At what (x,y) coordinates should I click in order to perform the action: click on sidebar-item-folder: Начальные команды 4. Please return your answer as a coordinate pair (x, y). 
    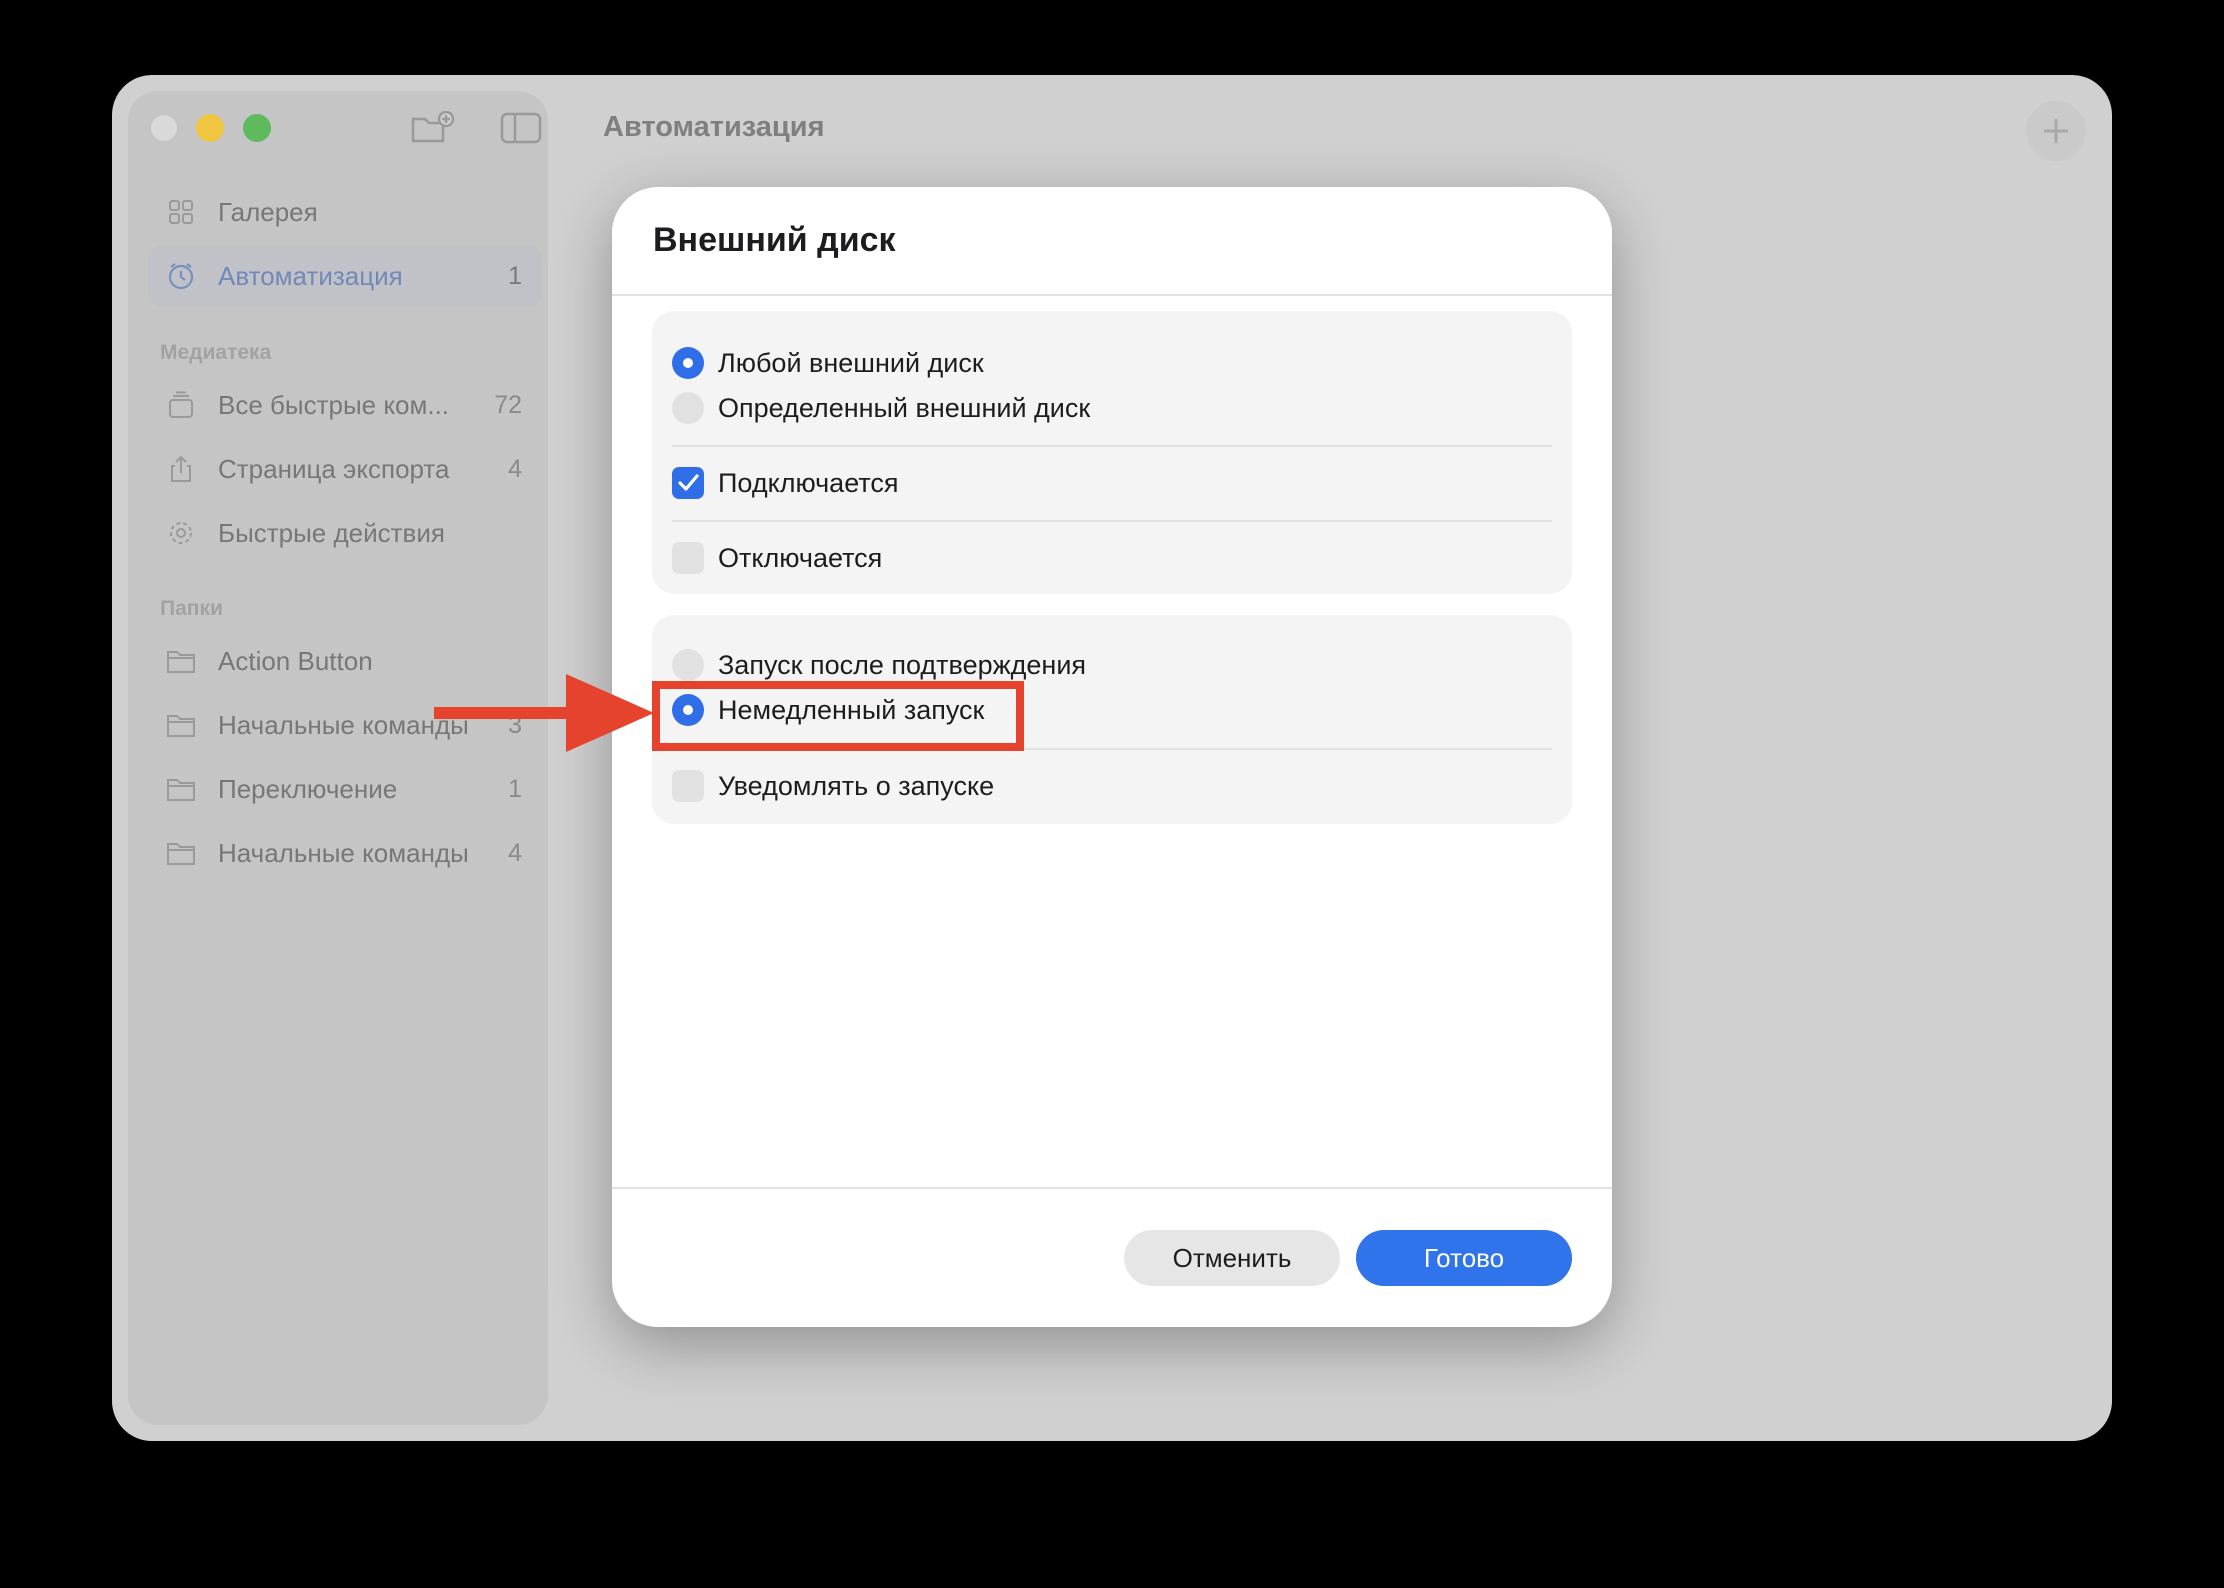
    Looking at the image, I should click on (345, 853).